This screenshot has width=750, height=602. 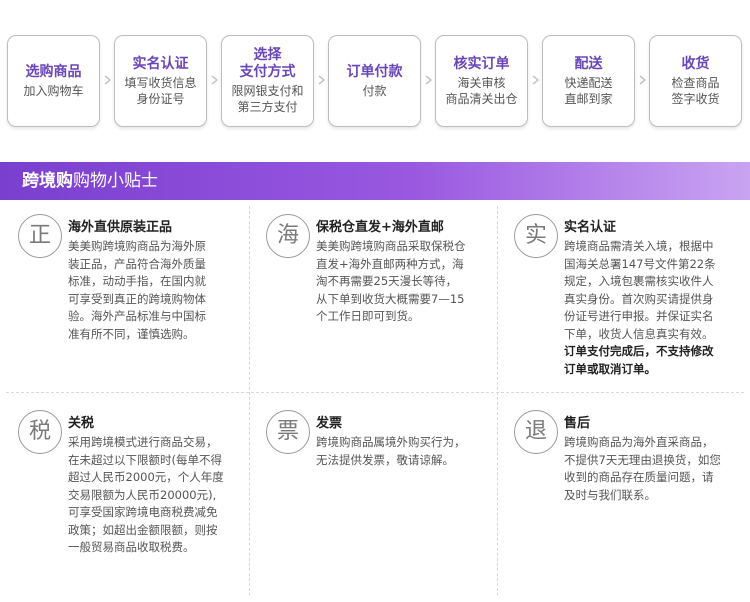 I want to click on step-desc: 海关审核 商品清关出仓, so click(x=481, y=90).